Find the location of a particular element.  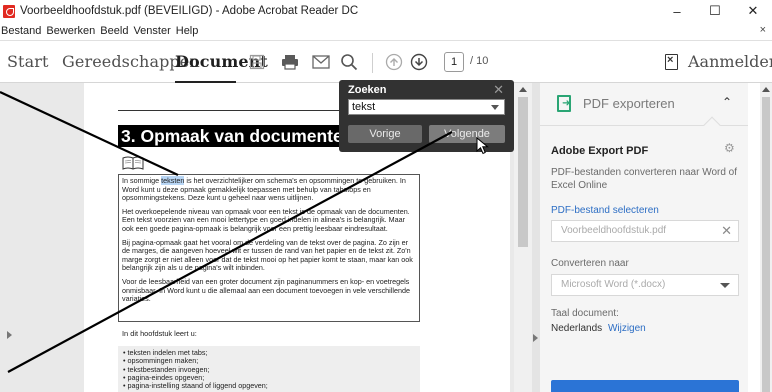

export-pdf-icon is located at coordinates (564, 103).